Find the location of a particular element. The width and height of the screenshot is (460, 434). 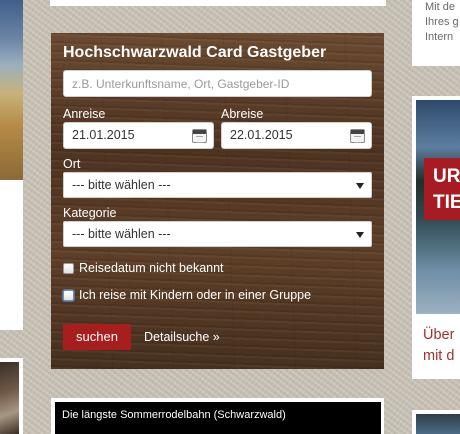

search-submit-button: suchen is located at coordinates (97, 337).